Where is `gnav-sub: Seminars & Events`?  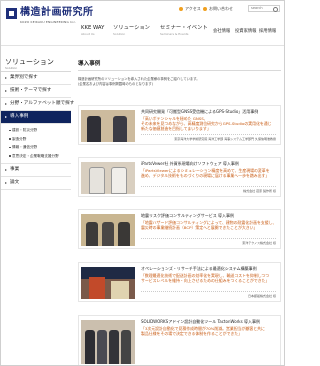
gnav-sub: Seminars & Events is located at coordinates (174, 34).